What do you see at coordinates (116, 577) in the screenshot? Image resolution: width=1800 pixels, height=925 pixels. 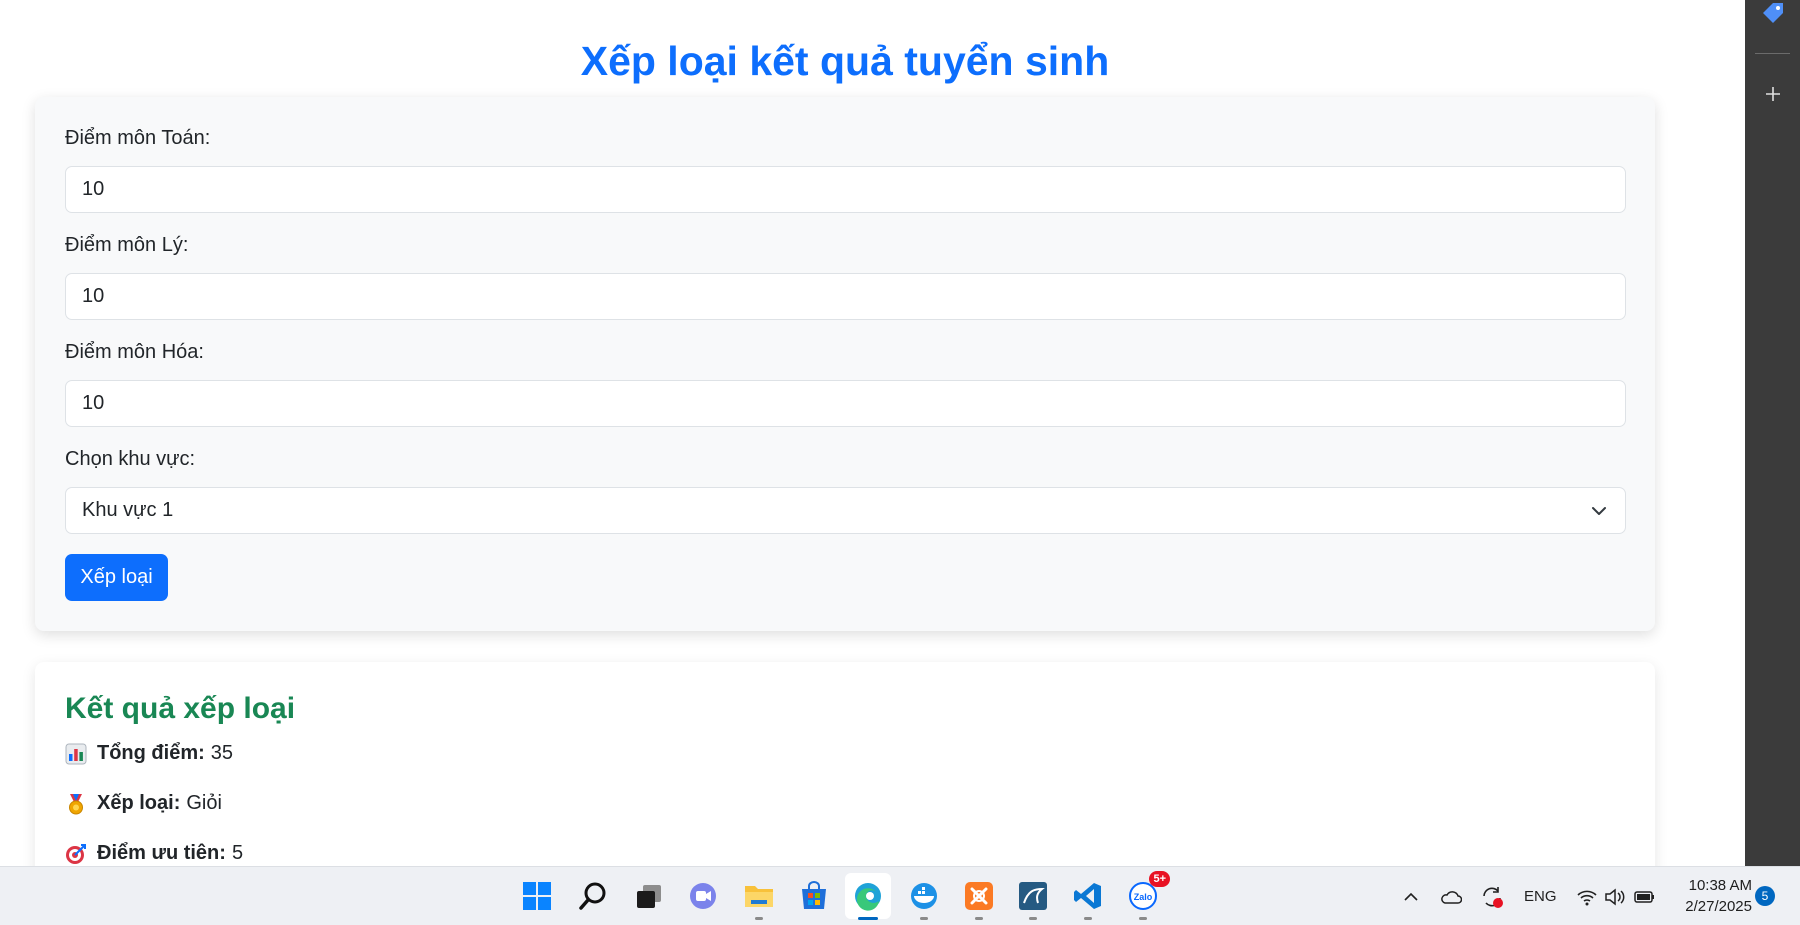 I see `grade-button: Xếp loại` at bounding box center [116, 577].